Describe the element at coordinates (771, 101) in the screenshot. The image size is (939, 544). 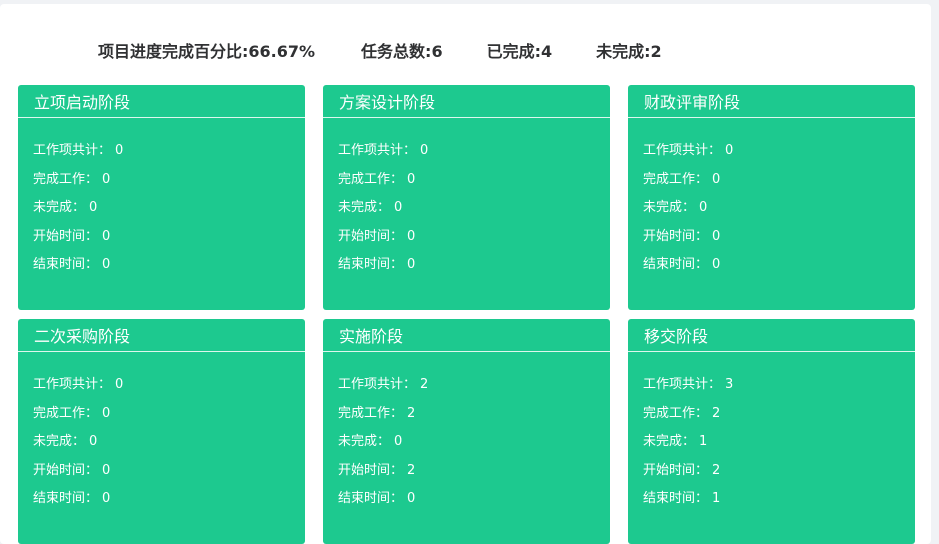
I see `stage-title: 财政评审阶段` at that location.